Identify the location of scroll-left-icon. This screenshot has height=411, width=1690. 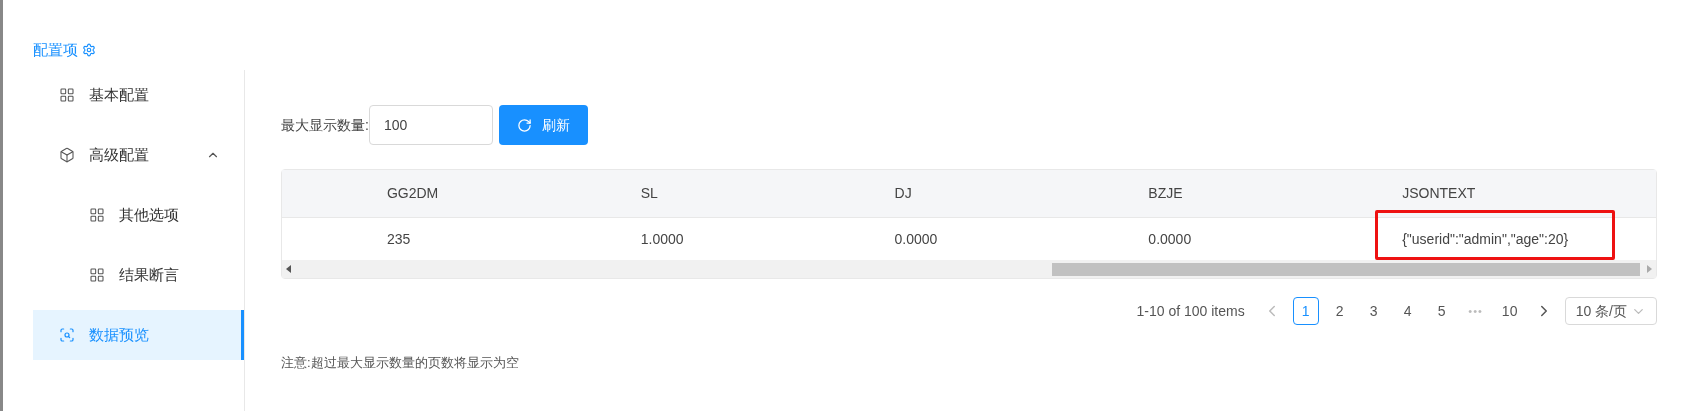
(288, 269).